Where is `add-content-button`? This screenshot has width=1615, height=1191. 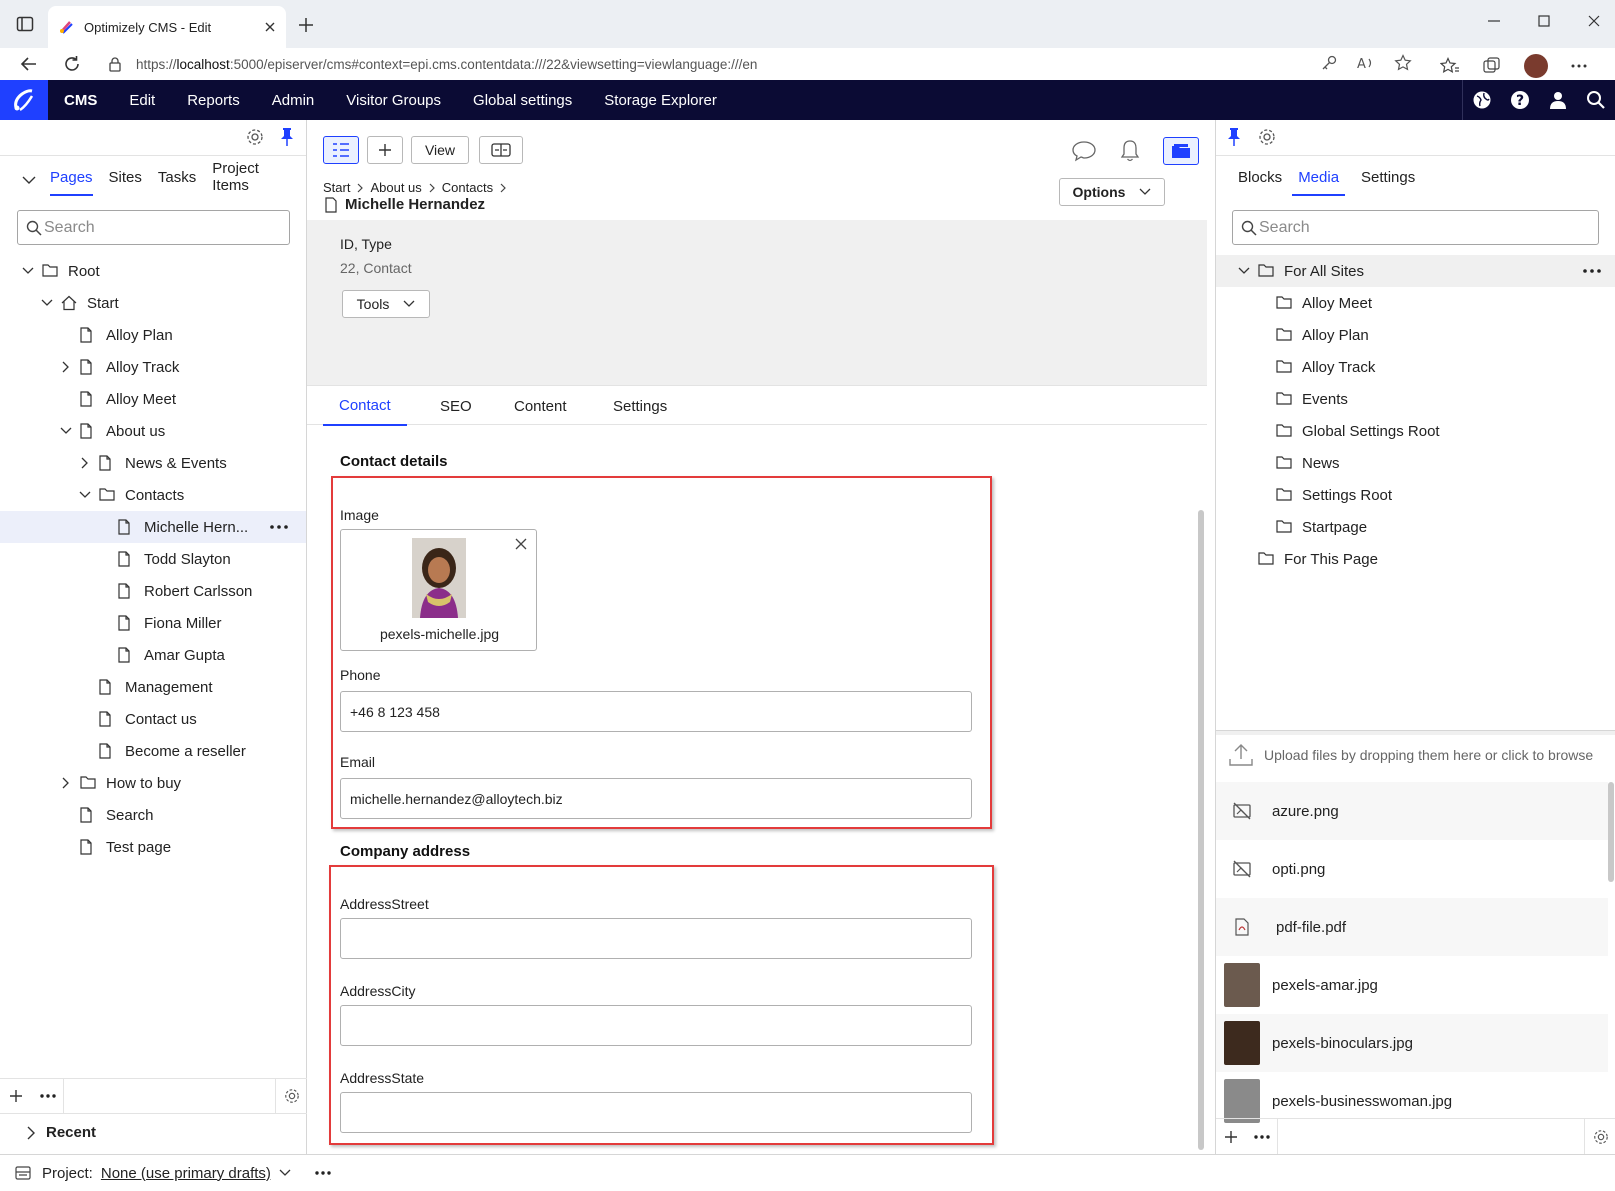
add-content-button is located at coordinates (385, 150).